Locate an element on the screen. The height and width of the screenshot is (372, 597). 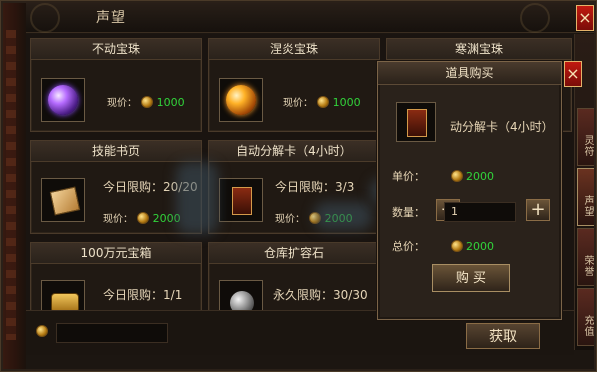
skill-page-icon is located at coordinates (65, 201).